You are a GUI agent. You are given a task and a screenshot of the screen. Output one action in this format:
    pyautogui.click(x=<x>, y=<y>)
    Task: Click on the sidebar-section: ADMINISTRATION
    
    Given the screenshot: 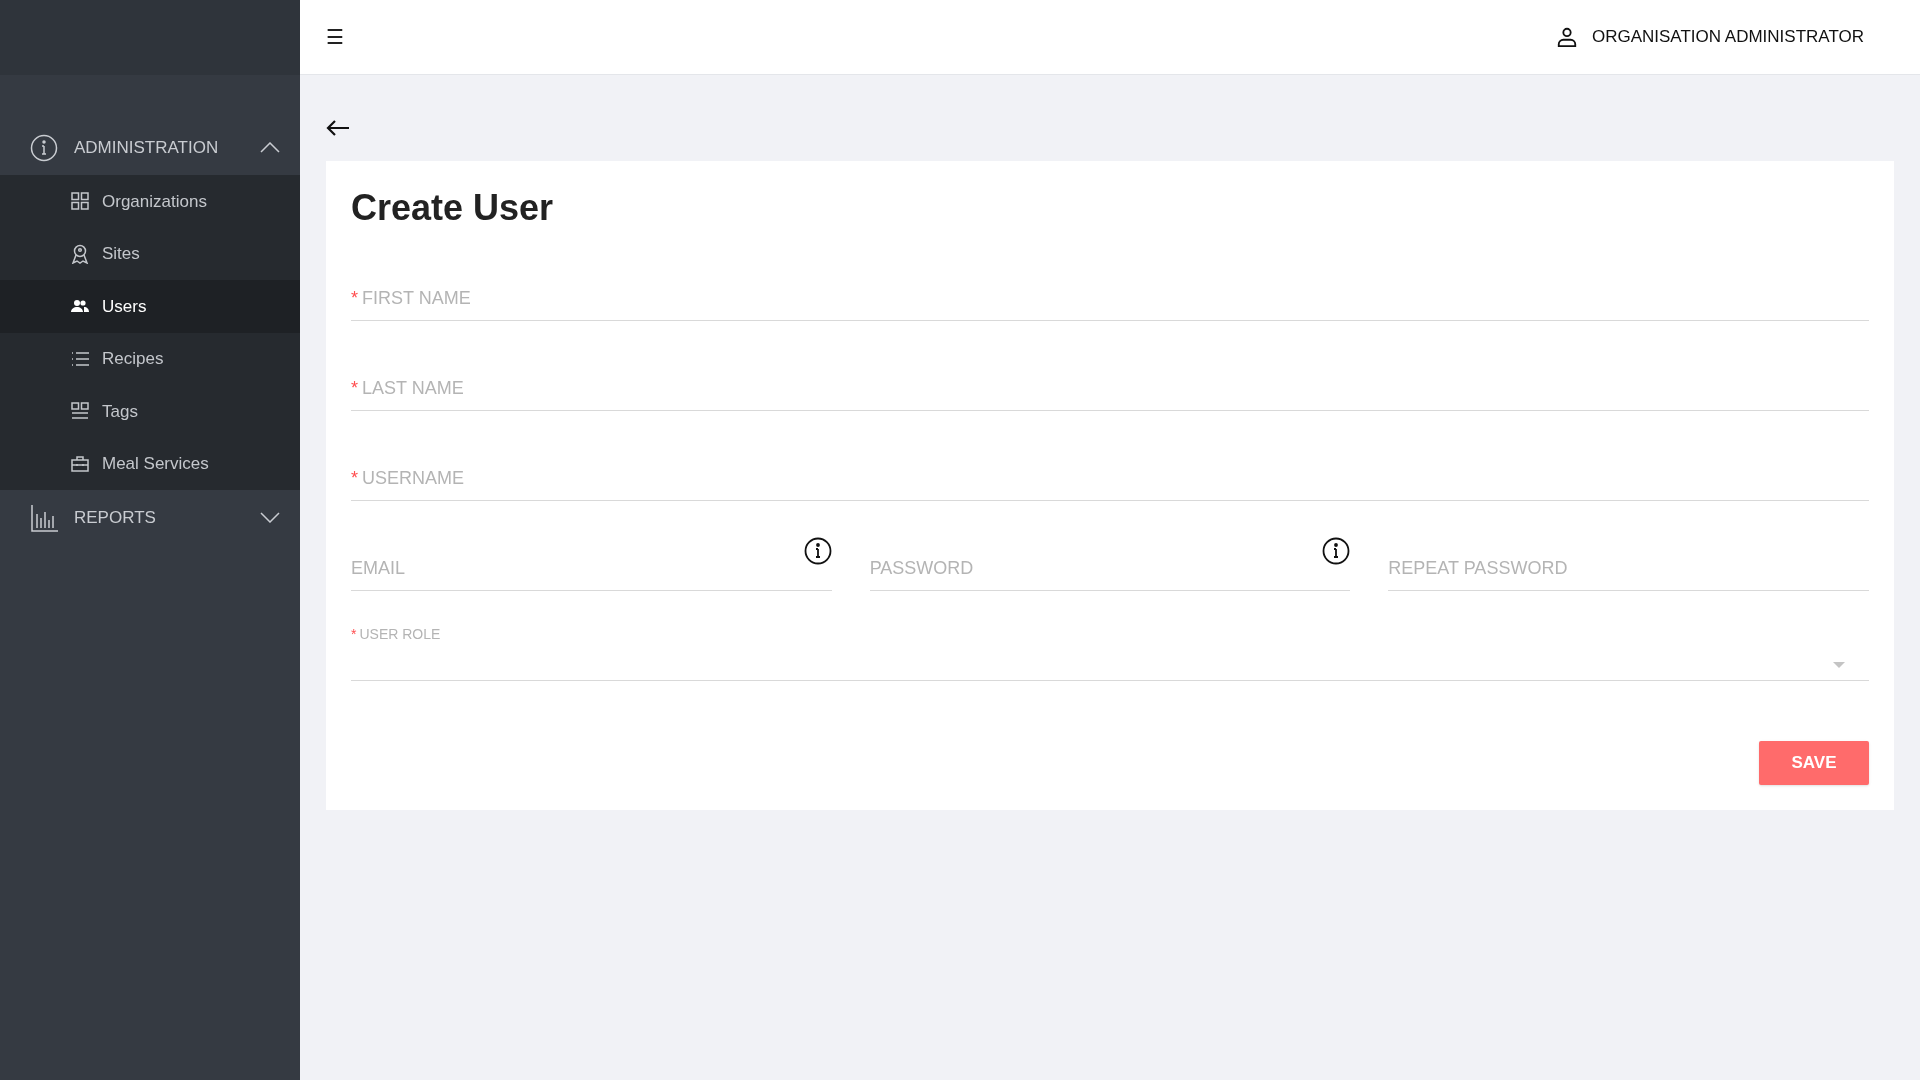 What is the action you would take?
    pyautogui.click(x=150, y=147)
    